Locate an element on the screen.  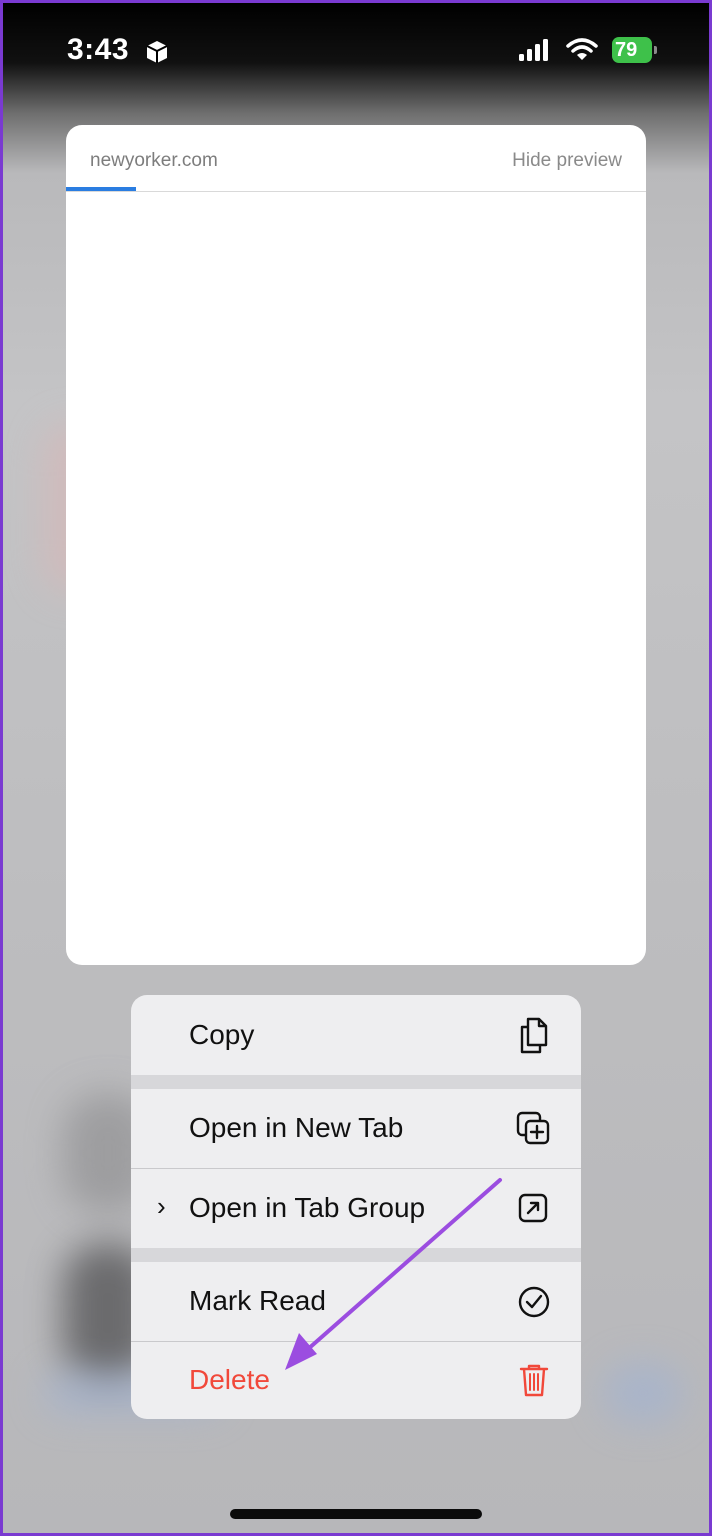
menu-item-copy: Copy is located at coordinates (356, 1035).